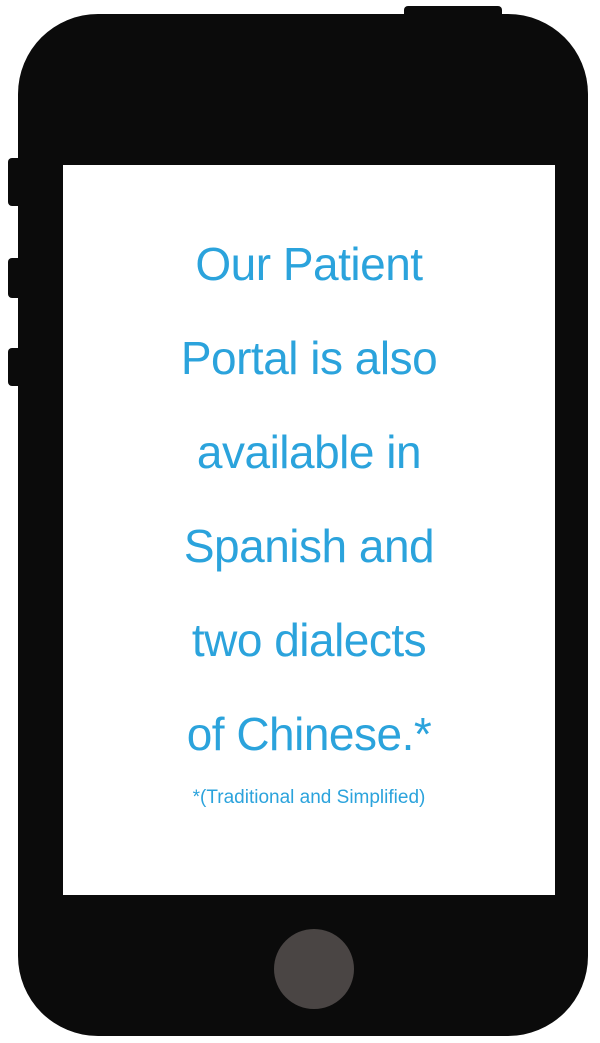 The image size is (600, 1043). What do you see at coordinates (309, 264) in the screenshot?
I see `headline-line: Our Patient` at bounding box center [309, 264].